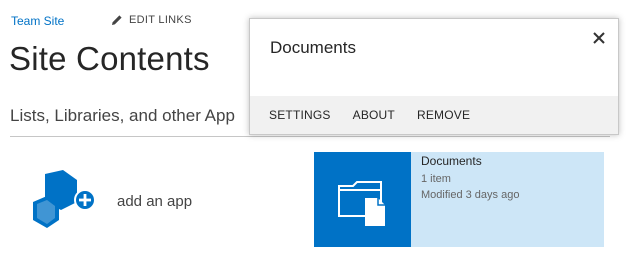  Describe the element at coordinates (374, 115) in the screenshot. I see `about-button: ABOUT` at that location.